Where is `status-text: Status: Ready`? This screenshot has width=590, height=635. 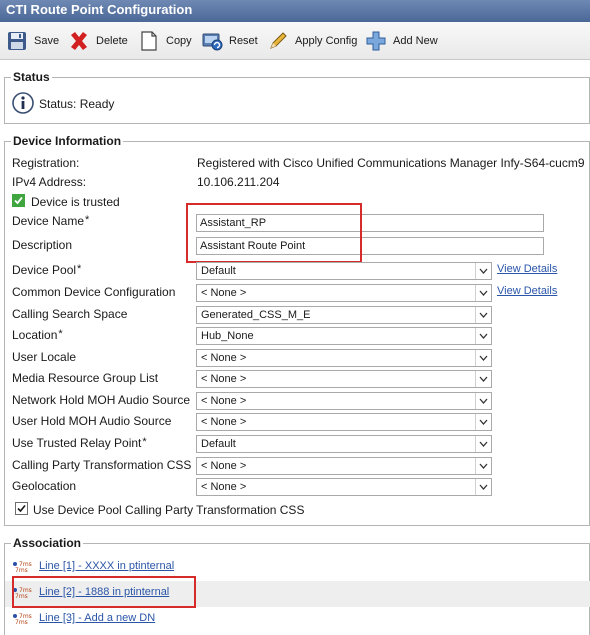 status-text: Status: Ready is located at coordinates (77, 104).